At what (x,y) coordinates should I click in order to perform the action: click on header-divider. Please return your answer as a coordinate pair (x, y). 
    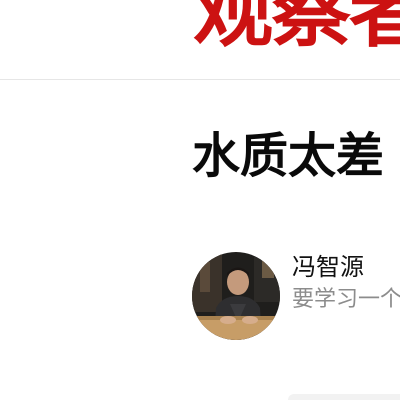
    Looking at the image, I should click on (200, 79).